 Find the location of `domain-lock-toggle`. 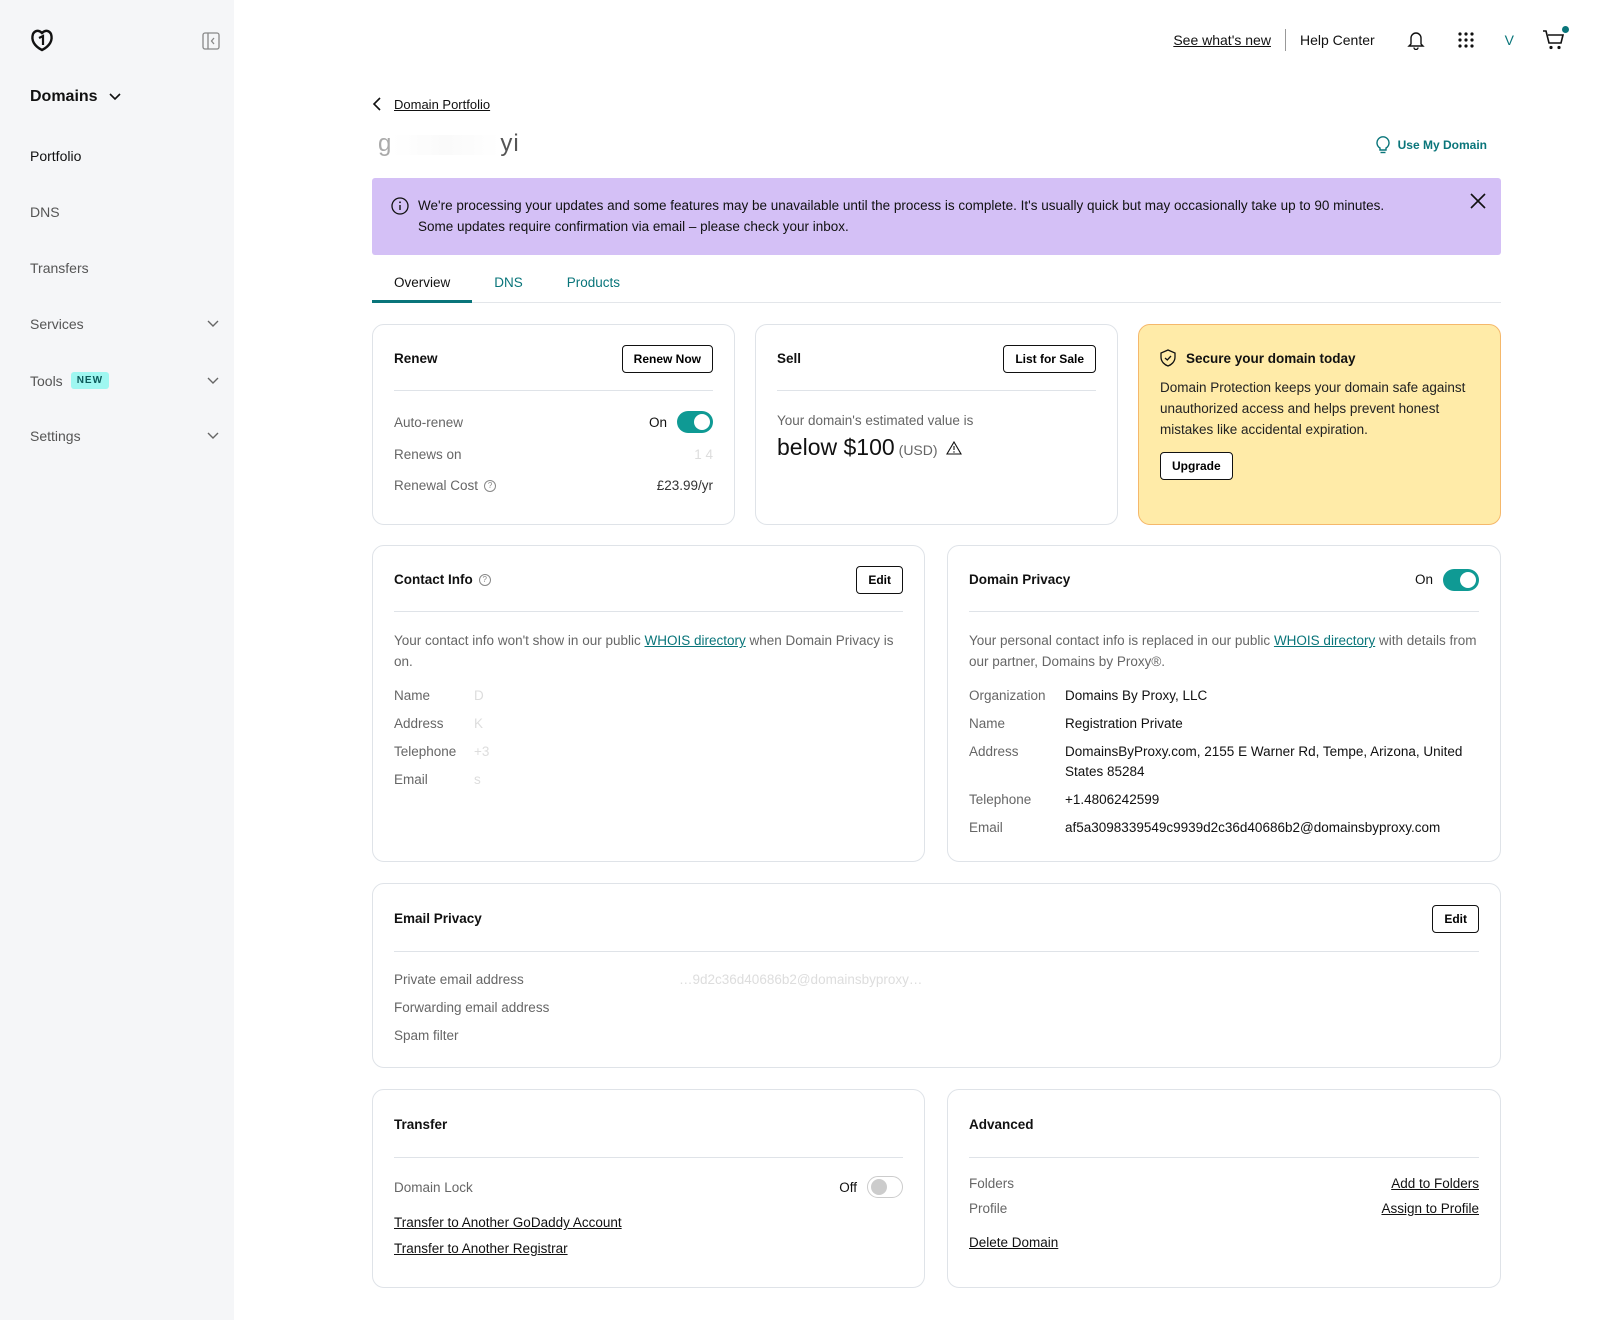

domain-lock-toggle is located at coordinates (885, 1187).